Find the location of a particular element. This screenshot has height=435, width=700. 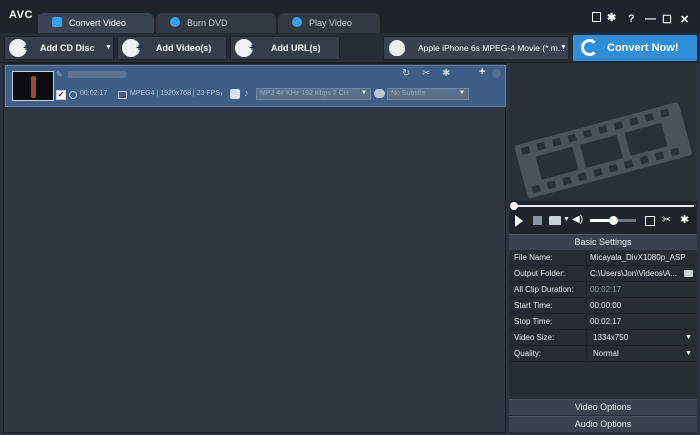

audio-track-dropdown: MP3 44 KHz 192 Kbps 2 CH ▼ is located at coordinates (313, 94).